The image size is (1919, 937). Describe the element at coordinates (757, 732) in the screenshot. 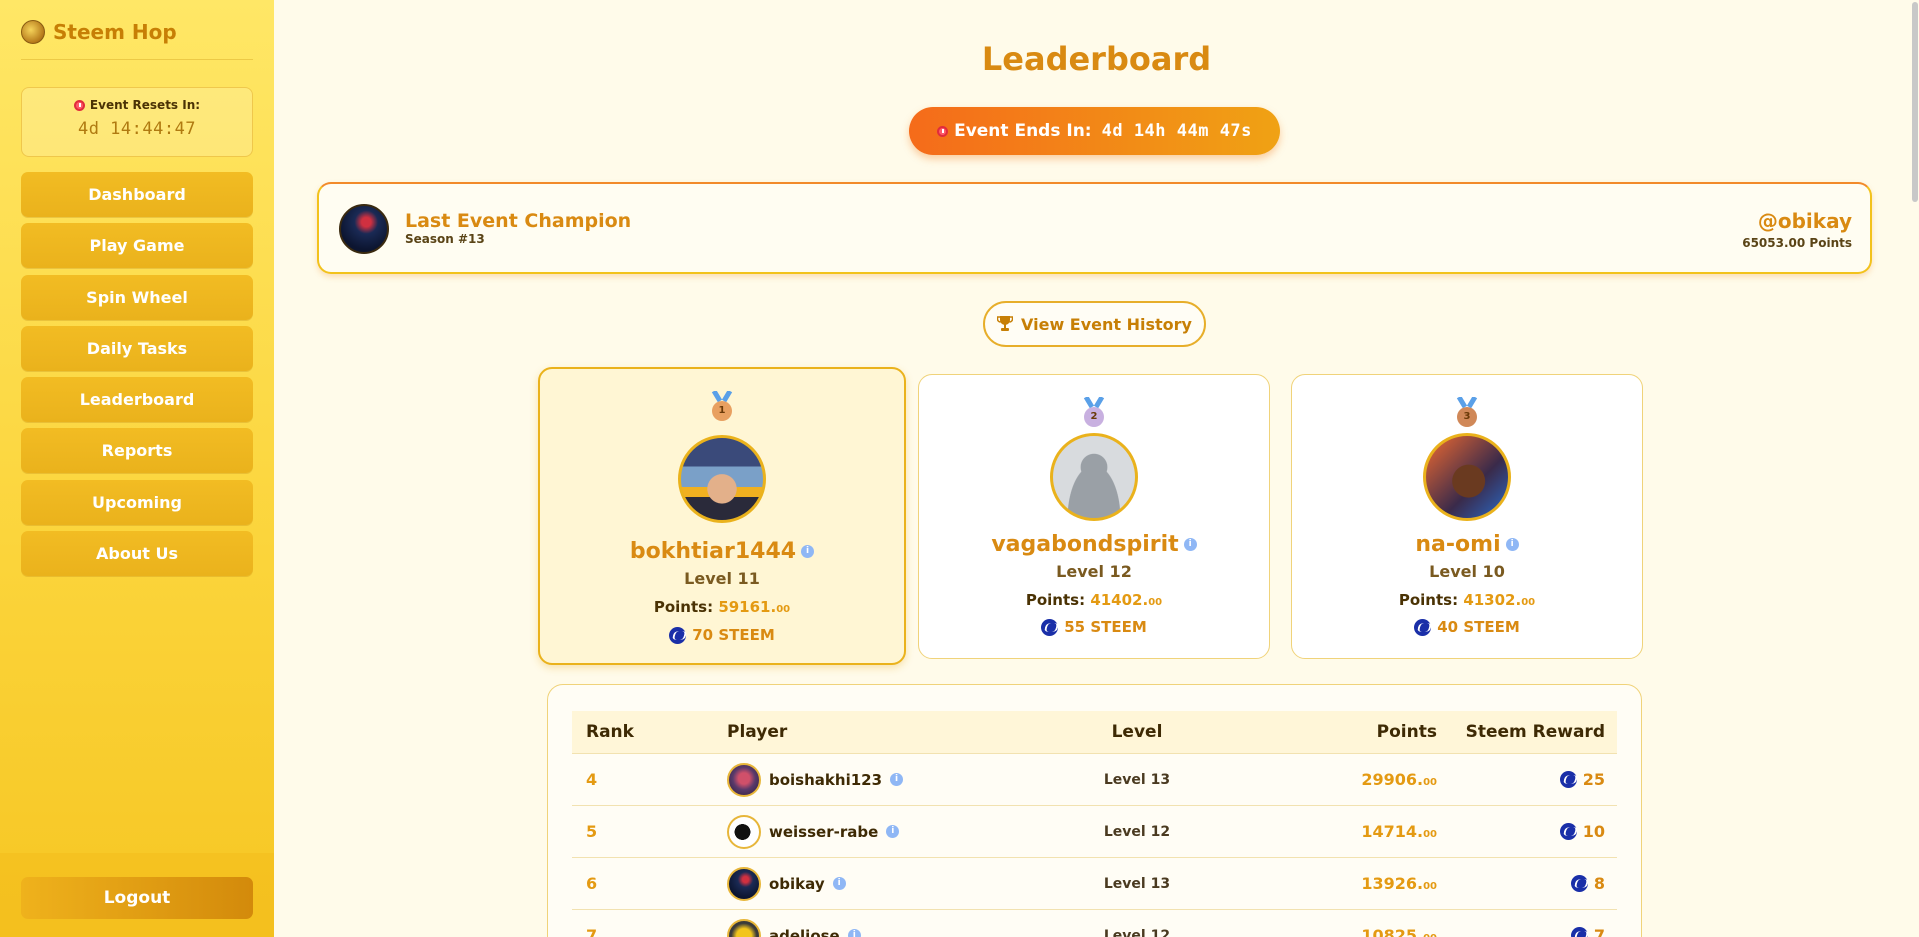

I see `header-player: Player` at that location.